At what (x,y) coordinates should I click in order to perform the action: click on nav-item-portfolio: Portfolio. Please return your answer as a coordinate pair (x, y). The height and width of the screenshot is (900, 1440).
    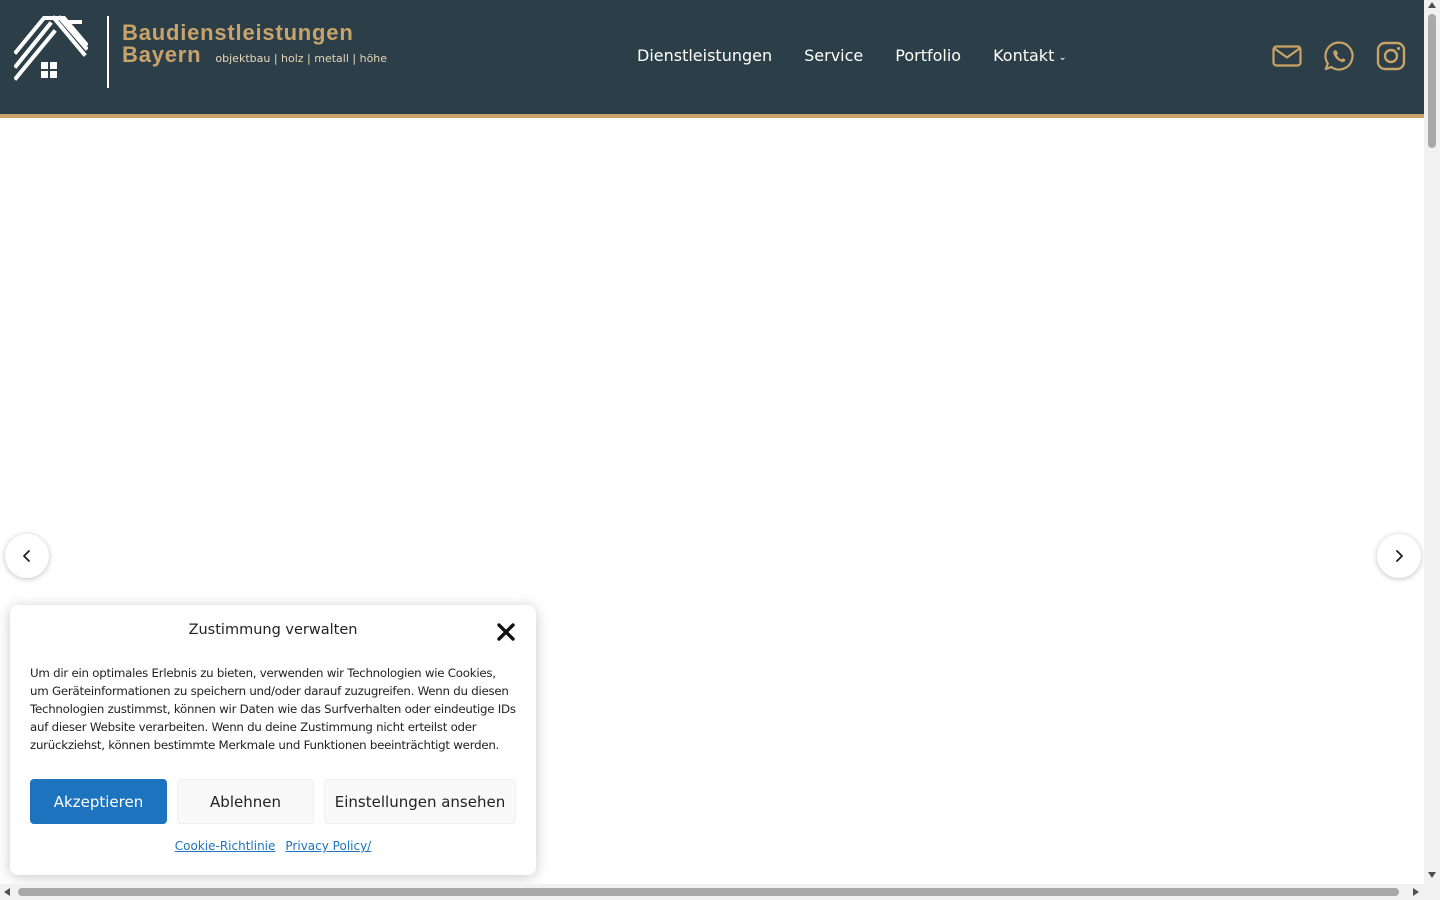
    Looking at the image, I should click on (928, 57).